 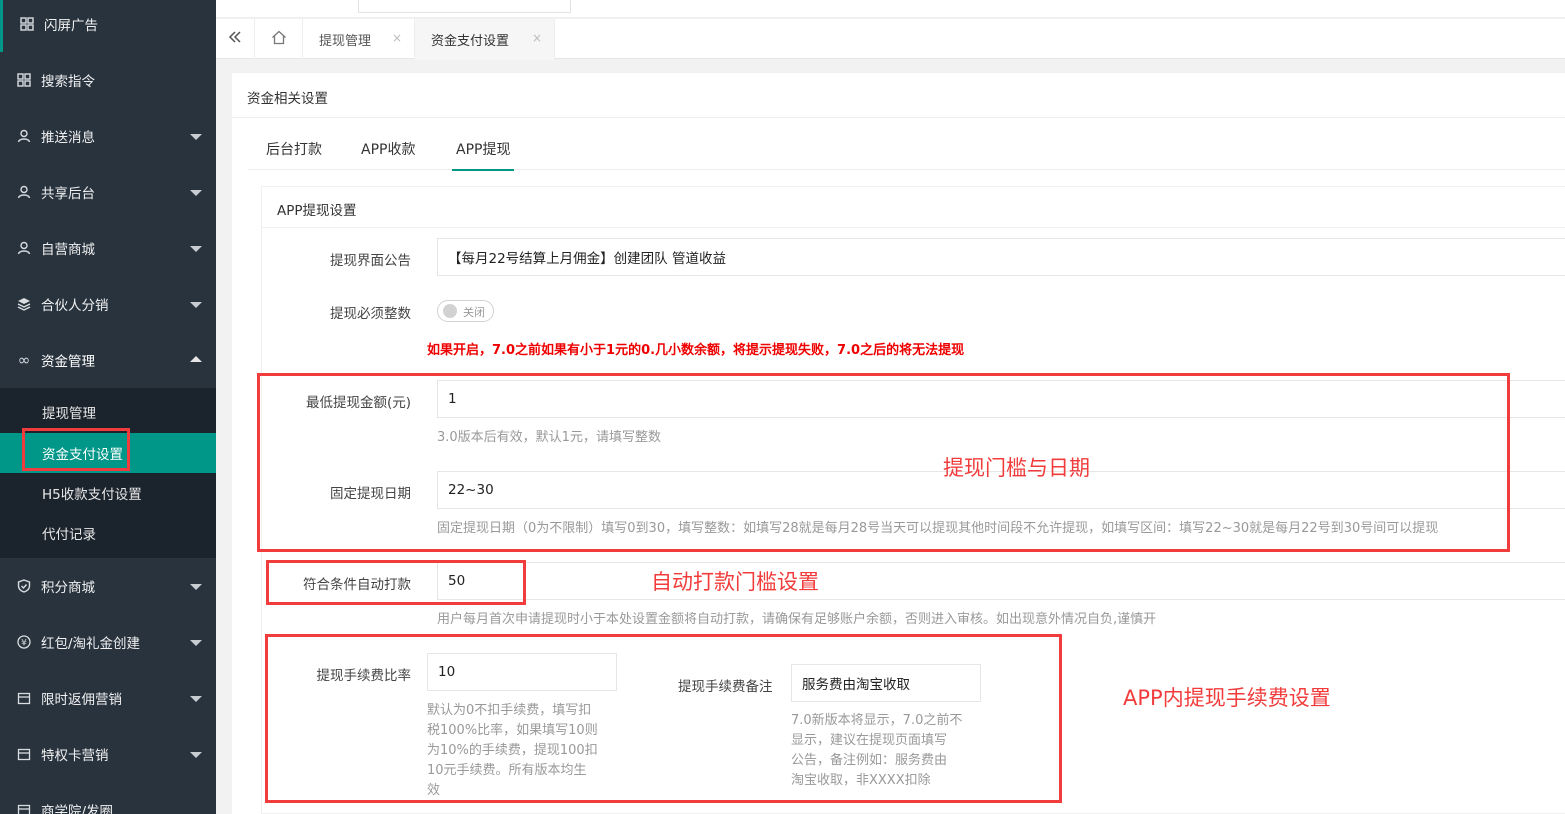 I want to click on sidebar-item-limited-rebate: 限时返佣营销, so click(x=108, y=698).